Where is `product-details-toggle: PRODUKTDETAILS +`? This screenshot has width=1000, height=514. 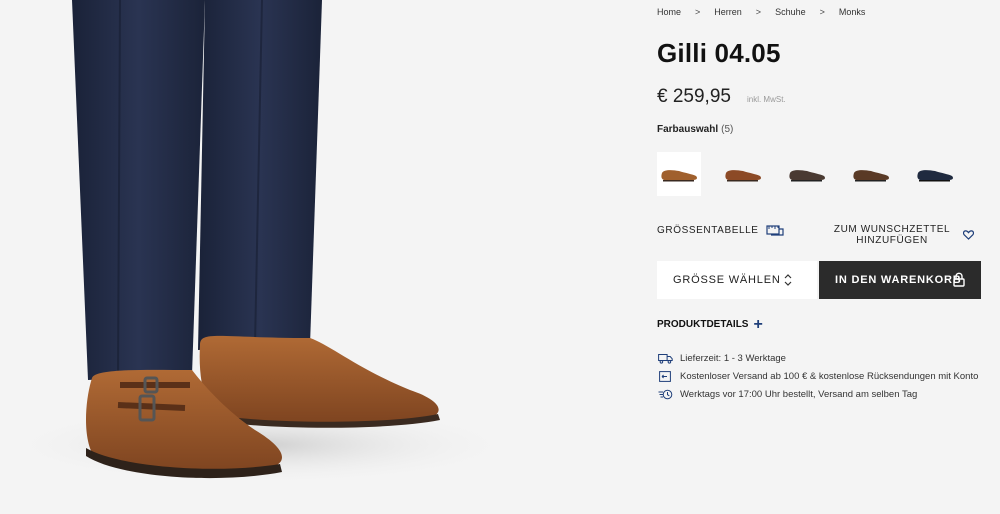
product-details-toggle: PRODUKTDETAILS + is located at coordinates (710, 324).